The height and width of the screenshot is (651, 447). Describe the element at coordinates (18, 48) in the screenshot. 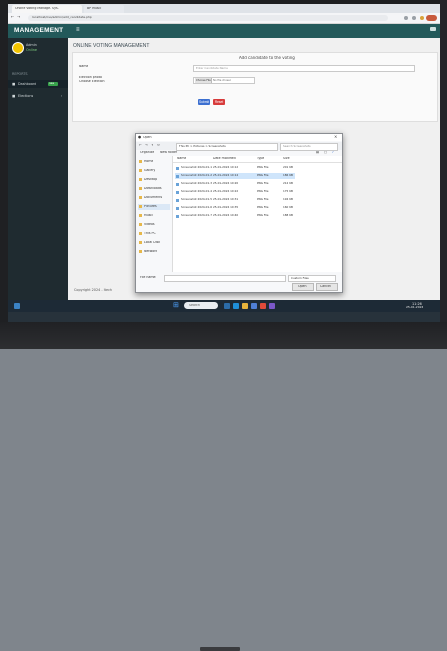

I see `user-avatar` at that location.